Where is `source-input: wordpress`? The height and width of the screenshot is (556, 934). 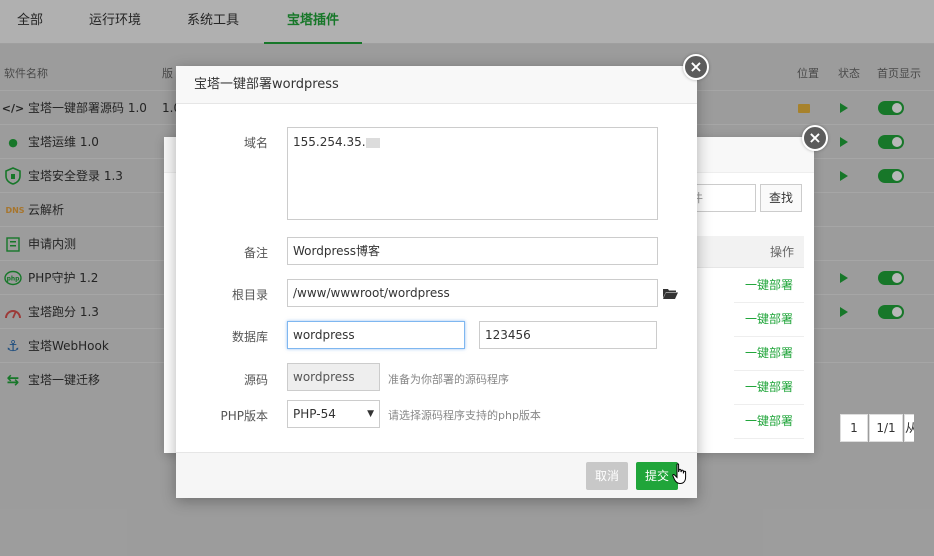 source-input: wordpress is located at coordinates (333, 377).